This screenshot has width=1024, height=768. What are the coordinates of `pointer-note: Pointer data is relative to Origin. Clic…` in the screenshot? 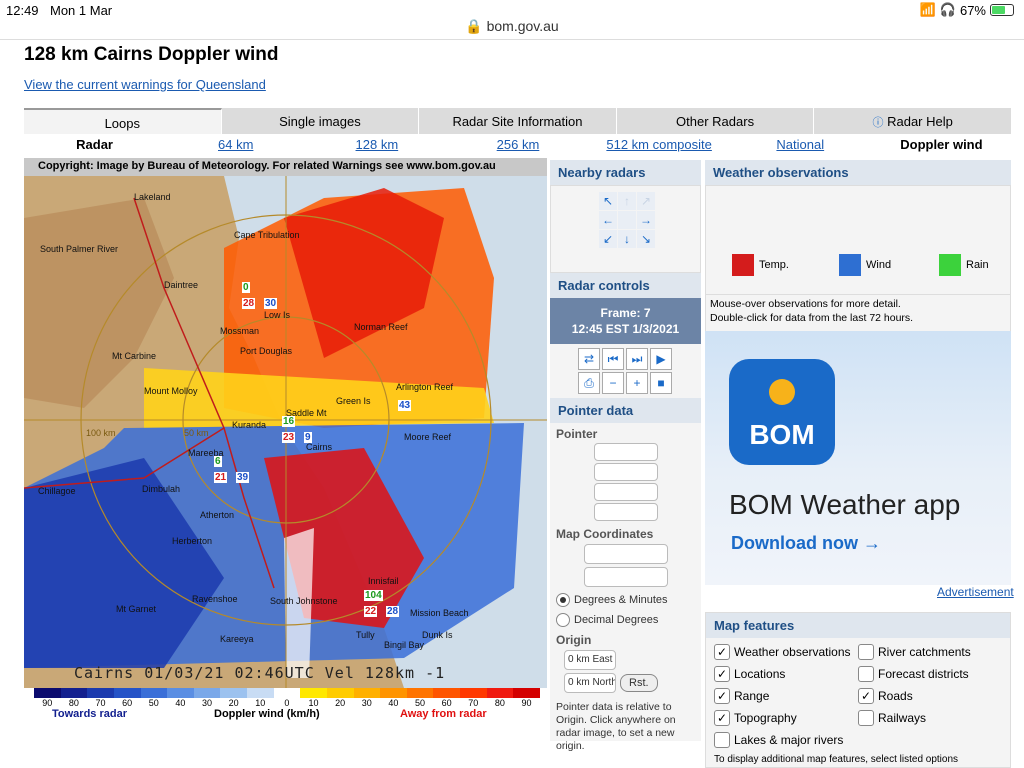 It's located at (616, 726).